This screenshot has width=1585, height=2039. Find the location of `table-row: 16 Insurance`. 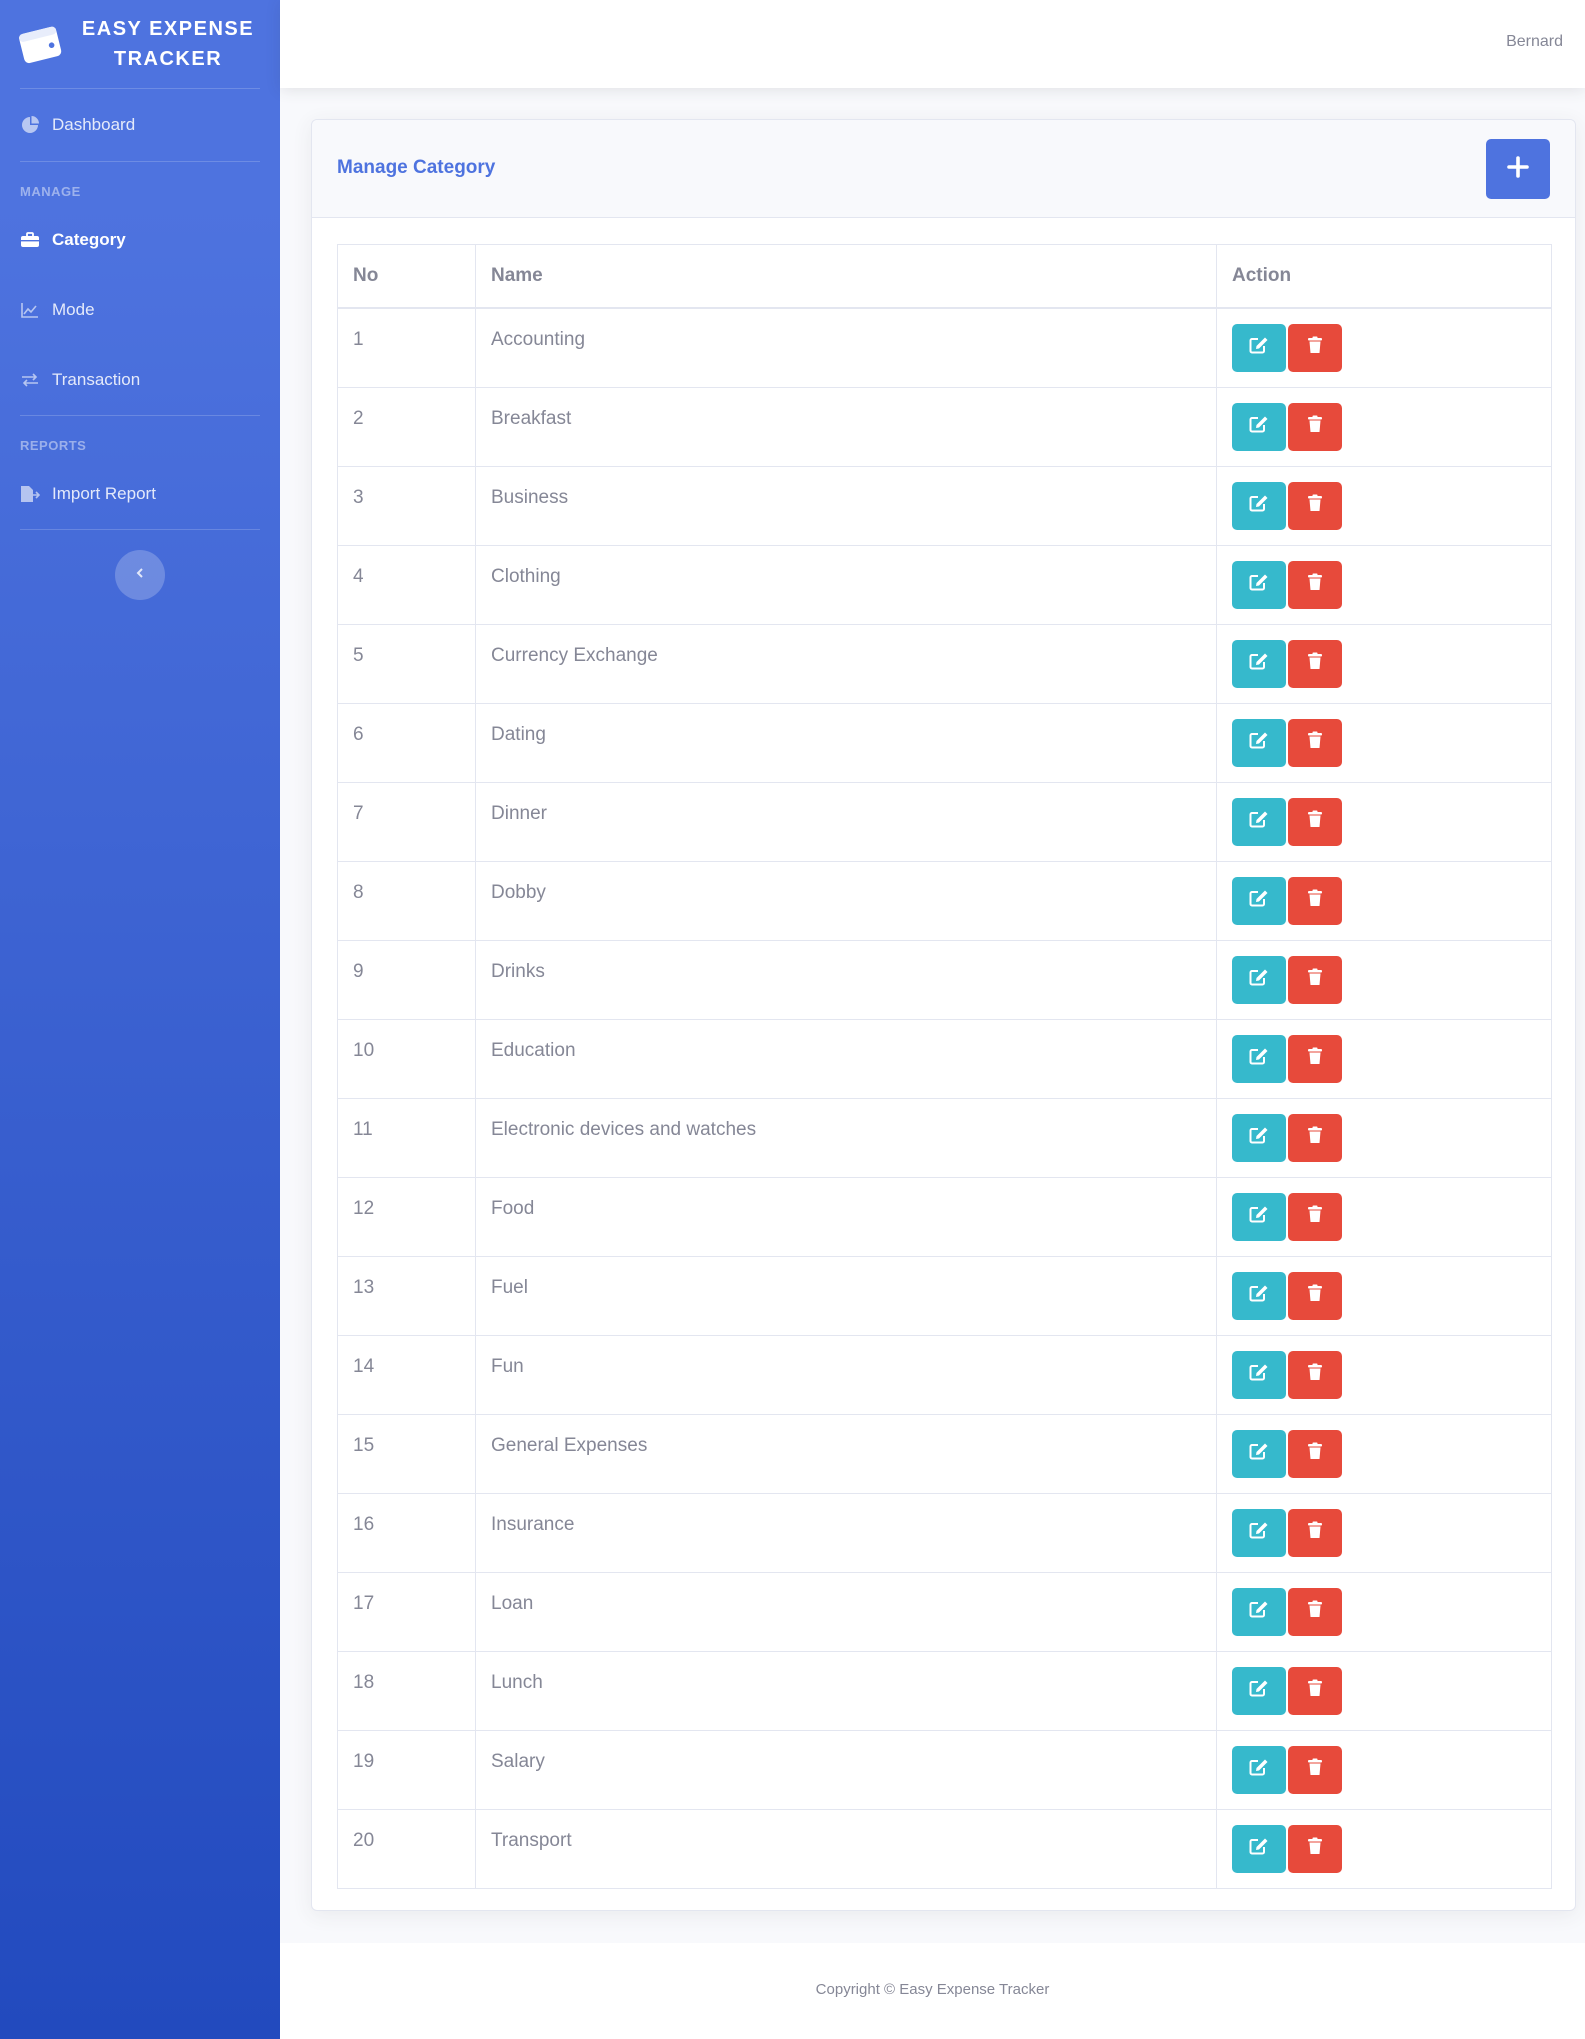

table-row: 16 Insurance is located at coordinates (944, 1533).